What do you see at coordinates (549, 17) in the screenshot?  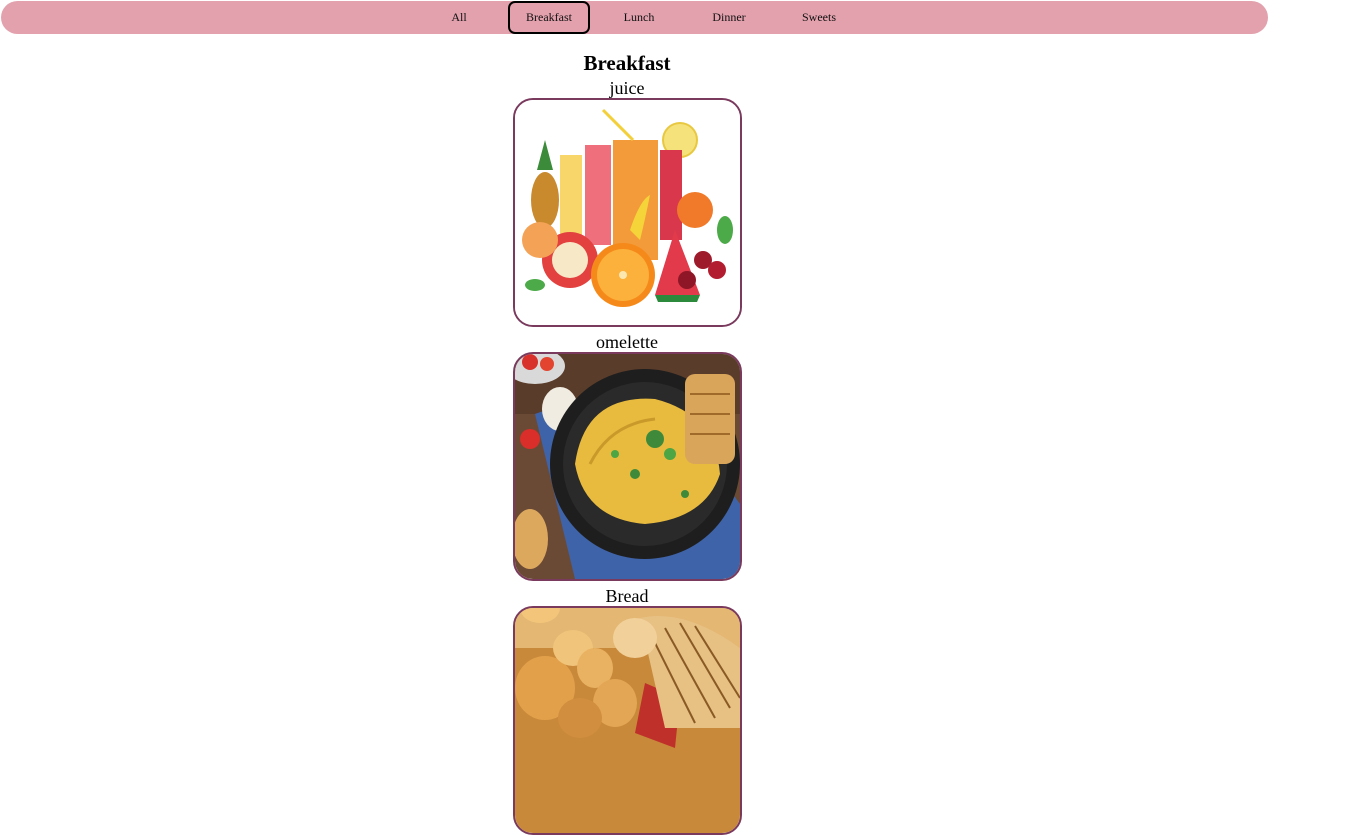 I see `nav-item-breakfast: Breakfast` at bounding box center [549, 17].